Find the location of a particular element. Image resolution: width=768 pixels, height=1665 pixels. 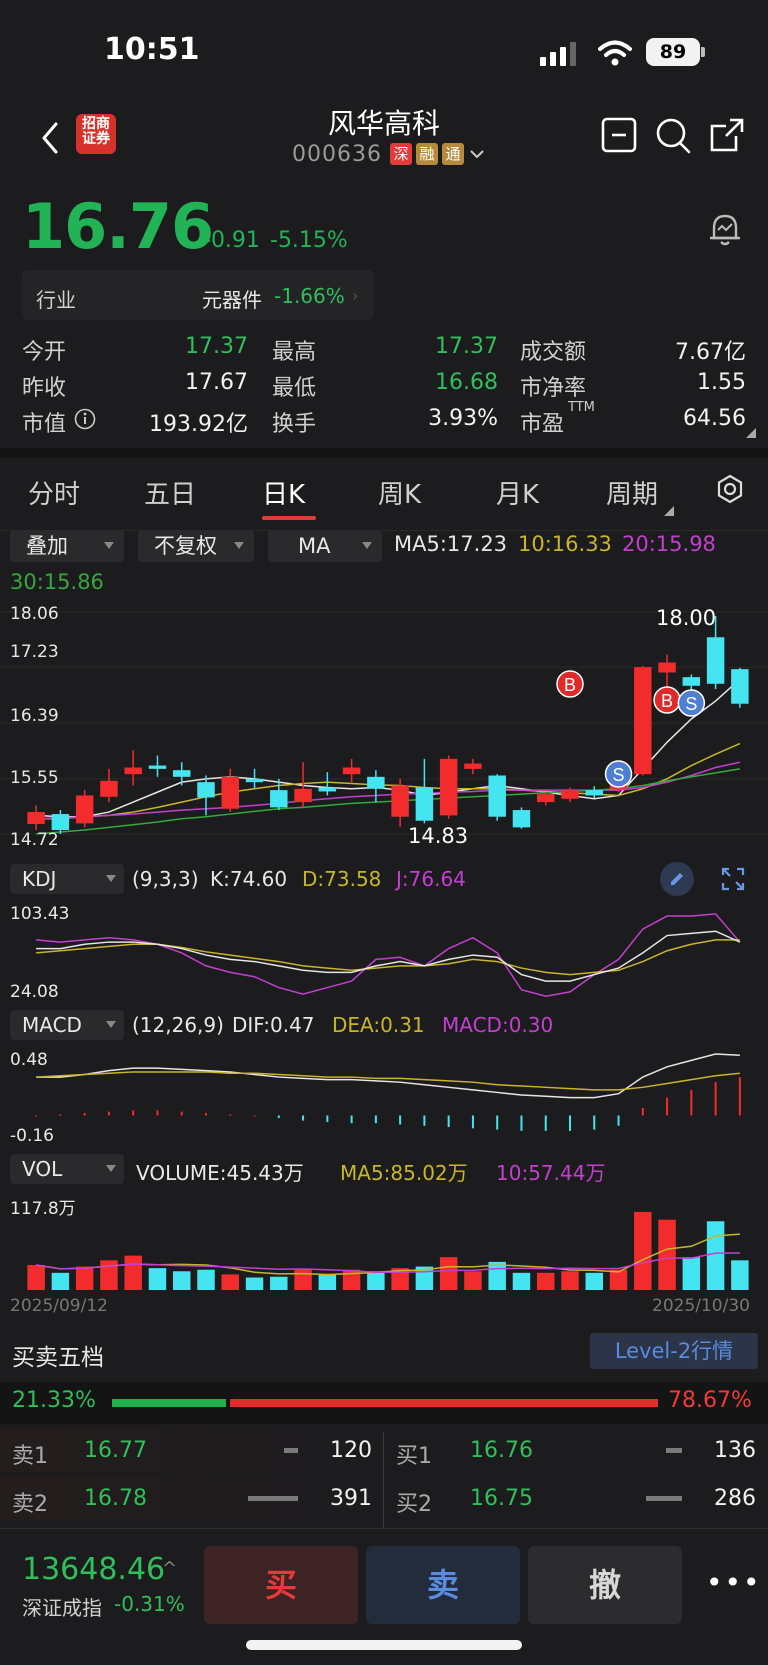

kdj-top: 103.43 is located at coordinates (40, 914).